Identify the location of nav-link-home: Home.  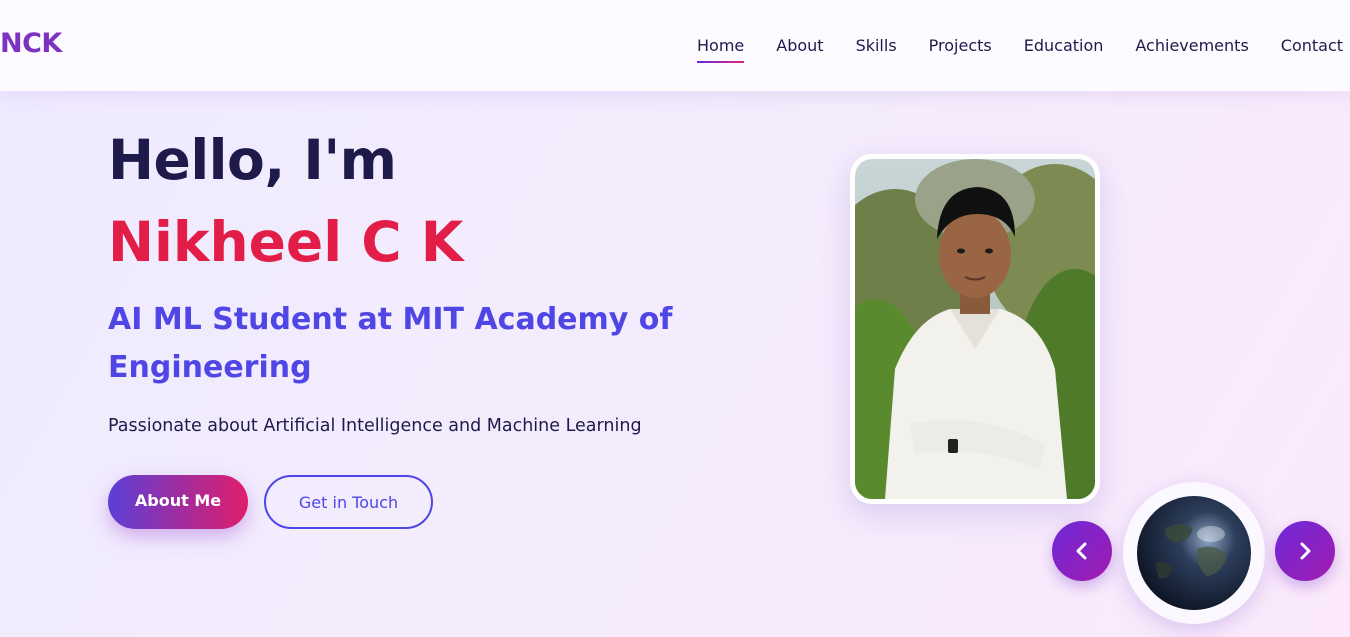
(721, 49).